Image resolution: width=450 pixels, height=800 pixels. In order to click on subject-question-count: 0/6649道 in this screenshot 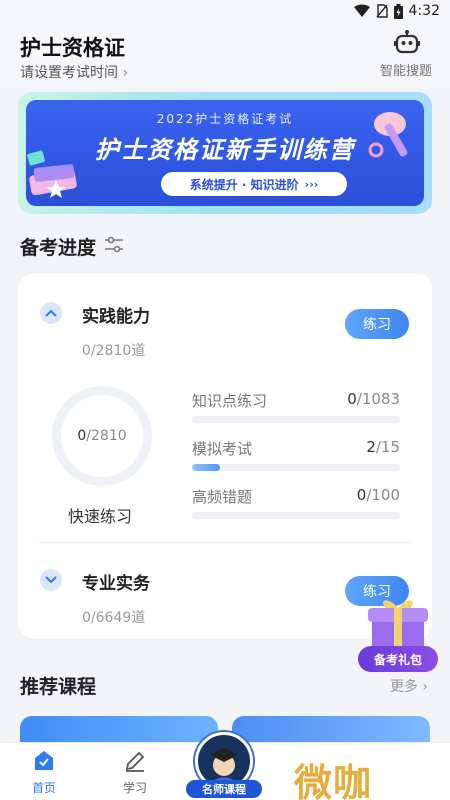, I will do `click(114, 618)`.